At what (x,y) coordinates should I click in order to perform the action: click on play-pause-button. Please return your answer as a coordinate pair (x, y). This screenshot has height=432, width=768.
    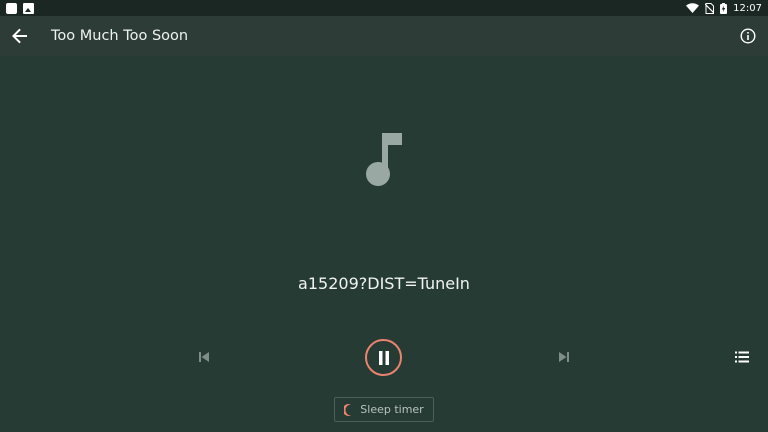
    Looking at the image, I should click on (383, 357).